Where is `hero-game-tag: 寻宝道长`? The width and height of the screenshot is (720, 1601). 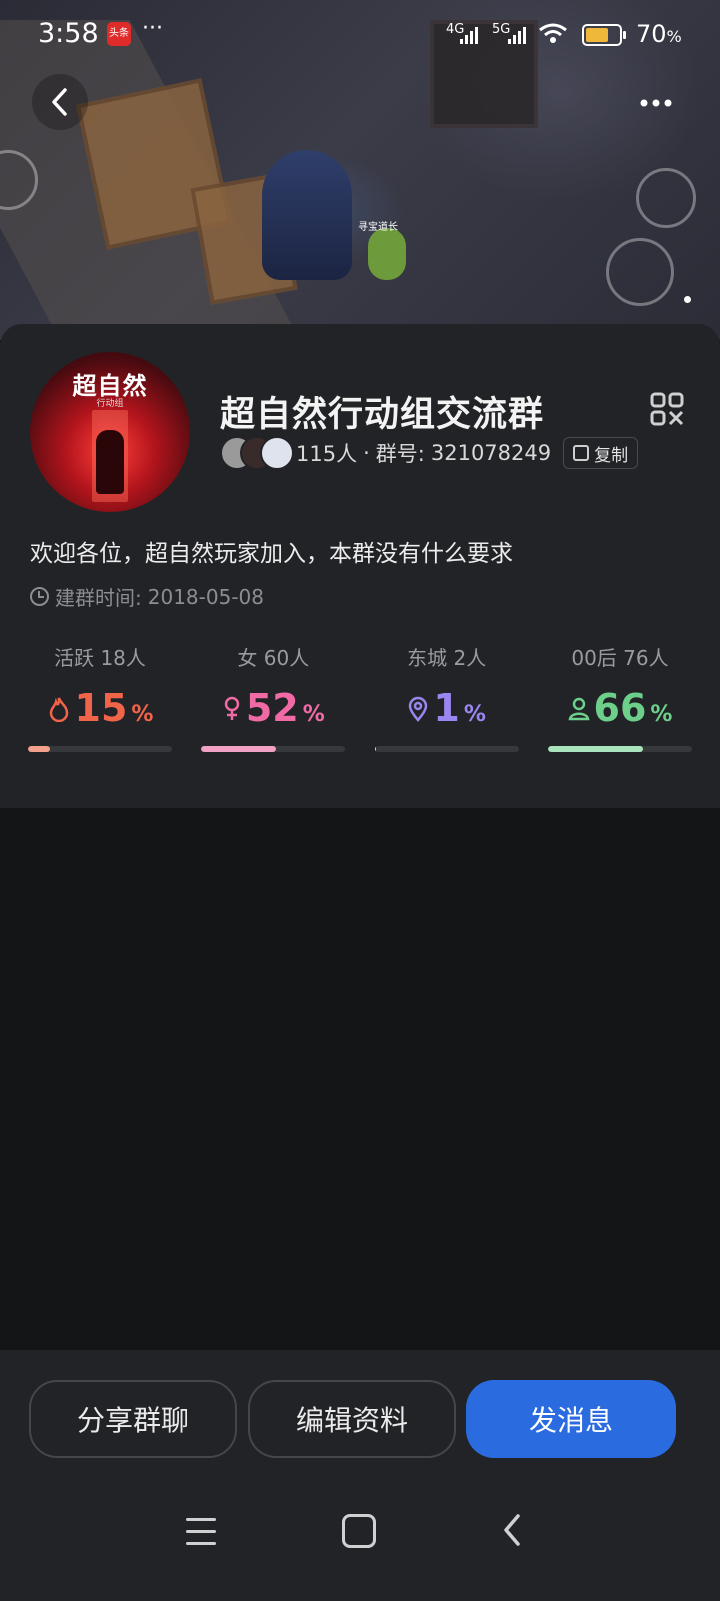
hero-game-tag: 寻宝道长 is located at coordinates (378, 227).